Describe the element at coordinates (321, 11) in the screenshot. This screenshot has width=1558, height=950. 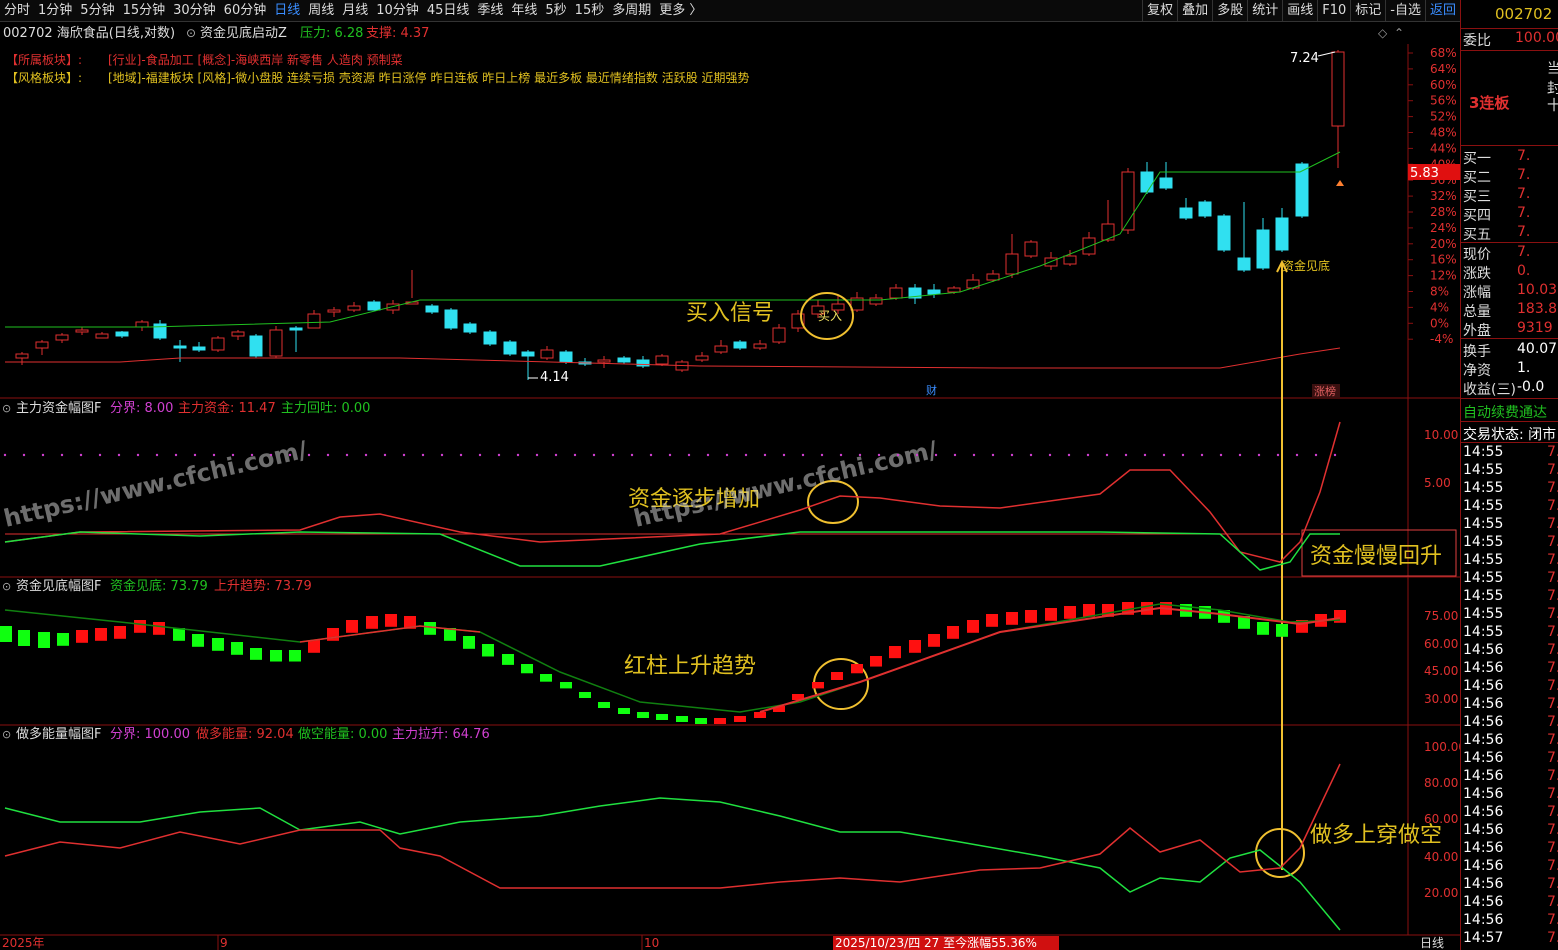
I see `period-tab: 周线` at that location.